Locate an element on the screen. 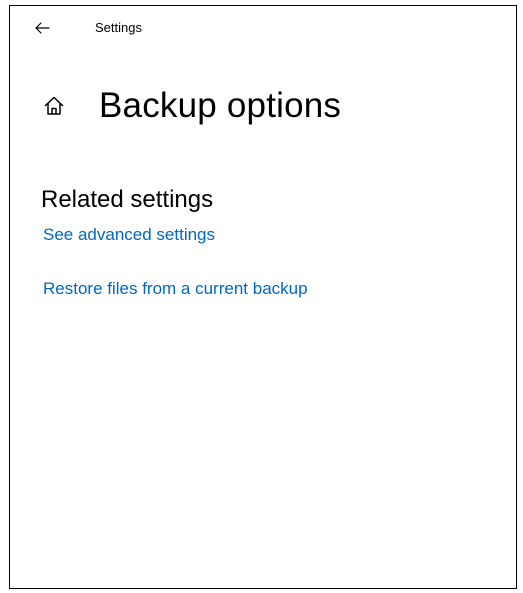 This screenshot has width=523, height=593. arrow-left-icon is located at coordinates (42, 28).